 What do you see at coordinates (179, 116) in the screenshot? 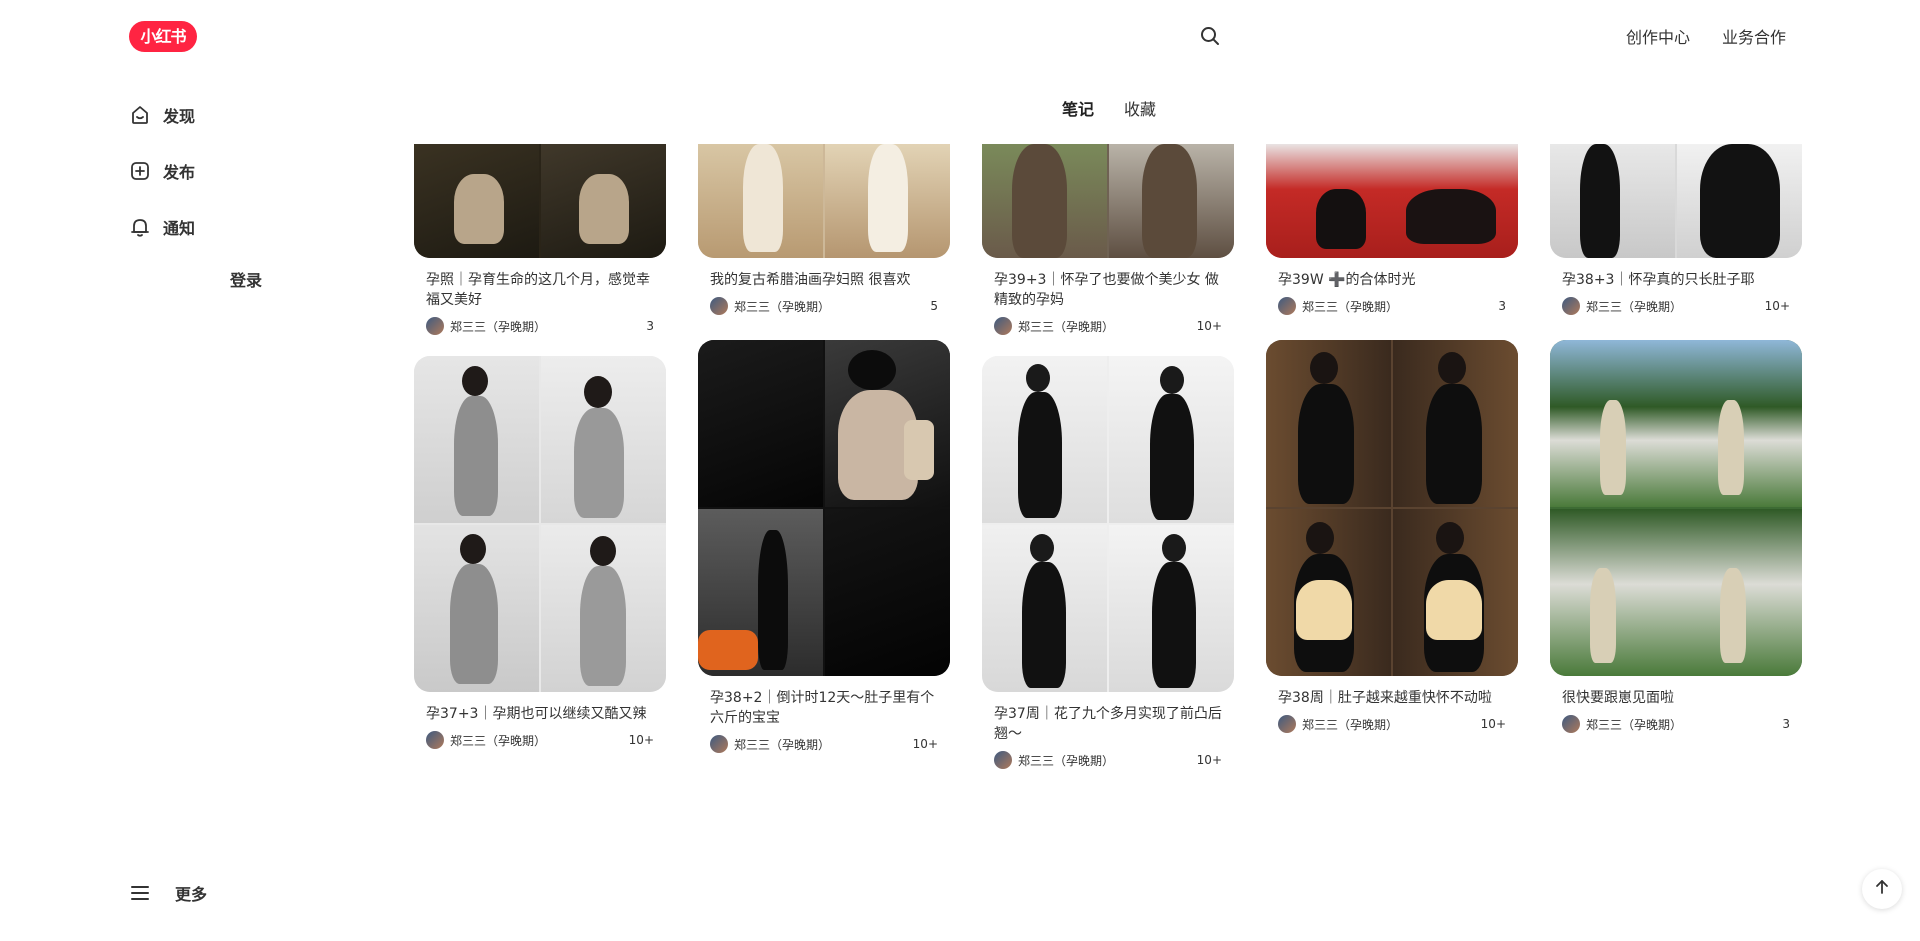
I see `sidebar-item-label: 发现` at bounding box center [179, 116].